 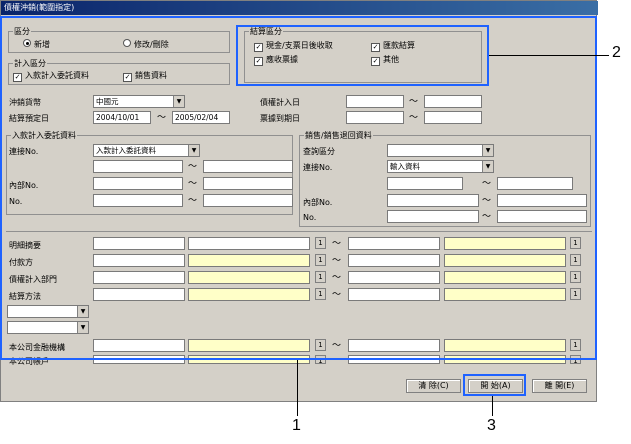 I want to click on callout-1: 1, so click(x=296, y=425).